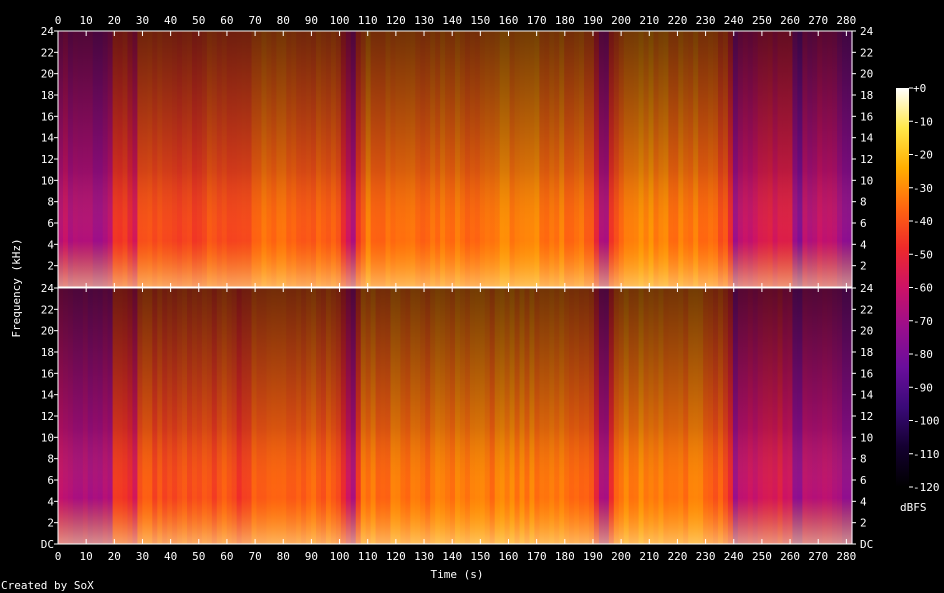 This screenshot has height=593, width=944. I want to click on colorbar-tick-label: -40, so click(923, 221).